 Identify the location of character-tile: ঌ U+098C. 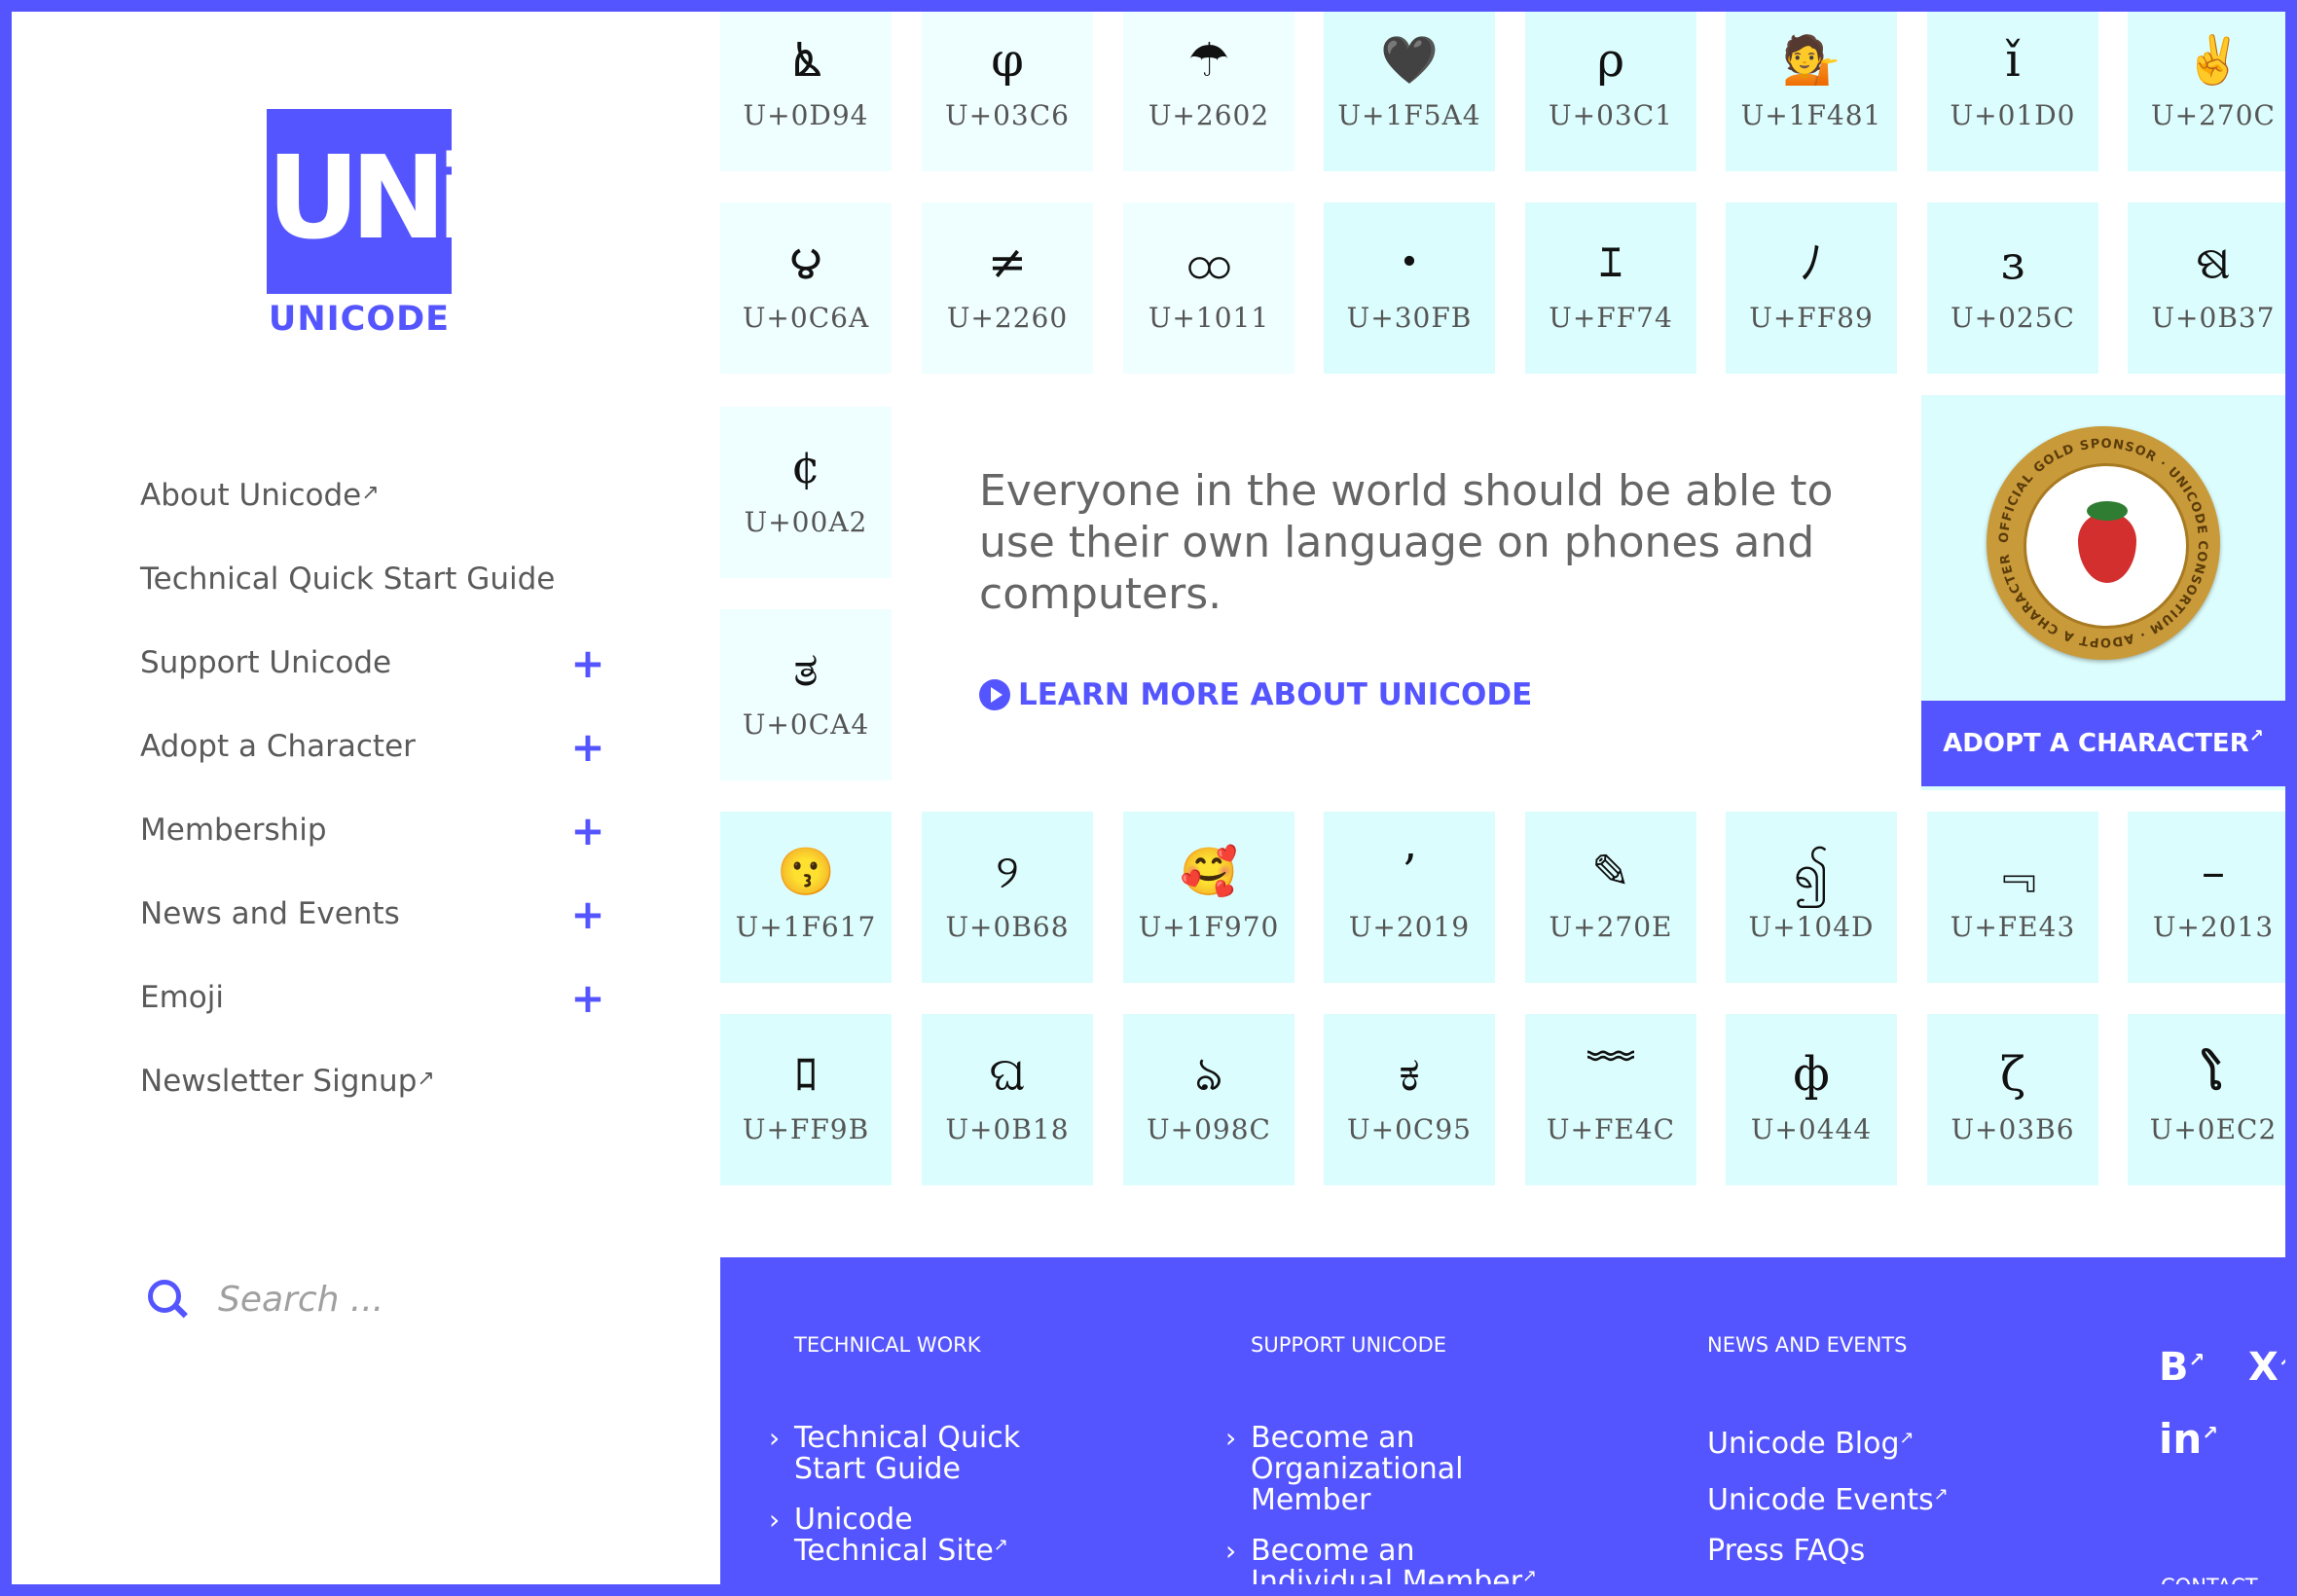
(1208, 1099).